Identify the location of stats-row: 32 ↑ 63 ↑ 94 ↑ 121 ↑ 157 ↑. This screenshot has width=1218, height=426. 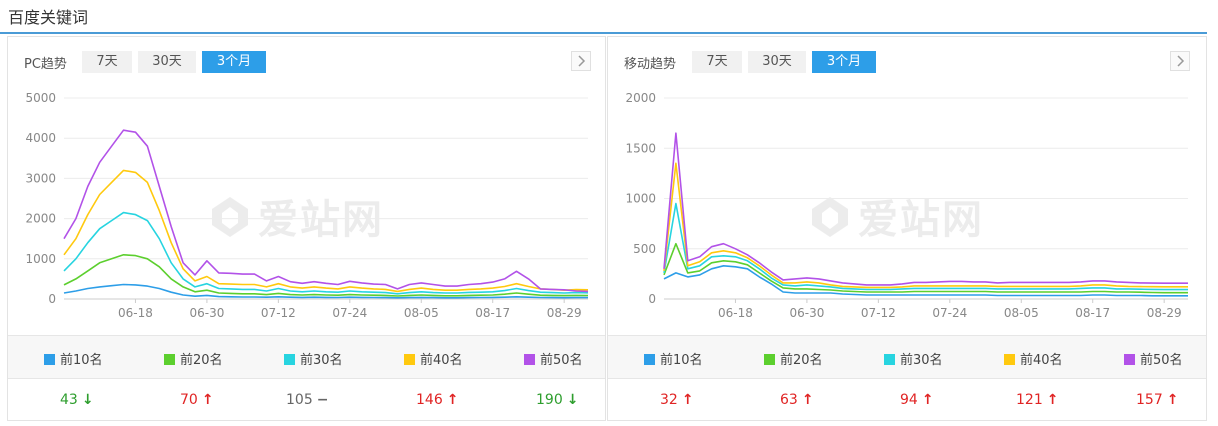
(907, 400).